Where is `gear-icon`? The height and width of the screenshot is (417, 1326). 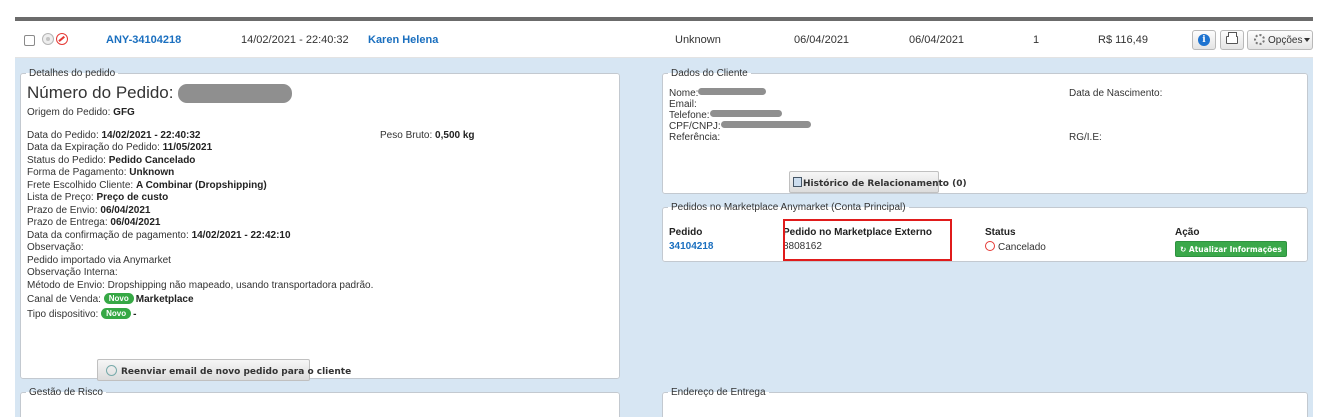 gear-icon is located at coordinates (1259, 39).